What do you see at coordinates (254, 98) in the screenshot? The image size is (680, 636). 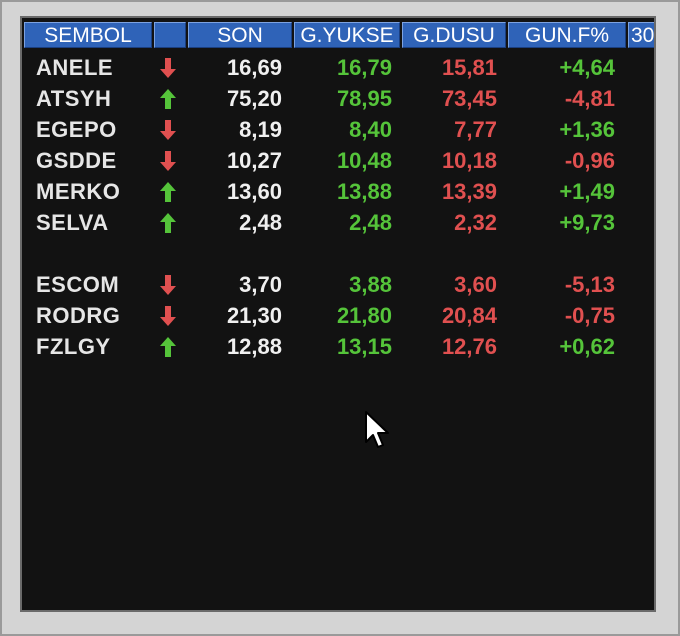 I see `last-price-cell: 75,20` at bounding box center [254, 98].